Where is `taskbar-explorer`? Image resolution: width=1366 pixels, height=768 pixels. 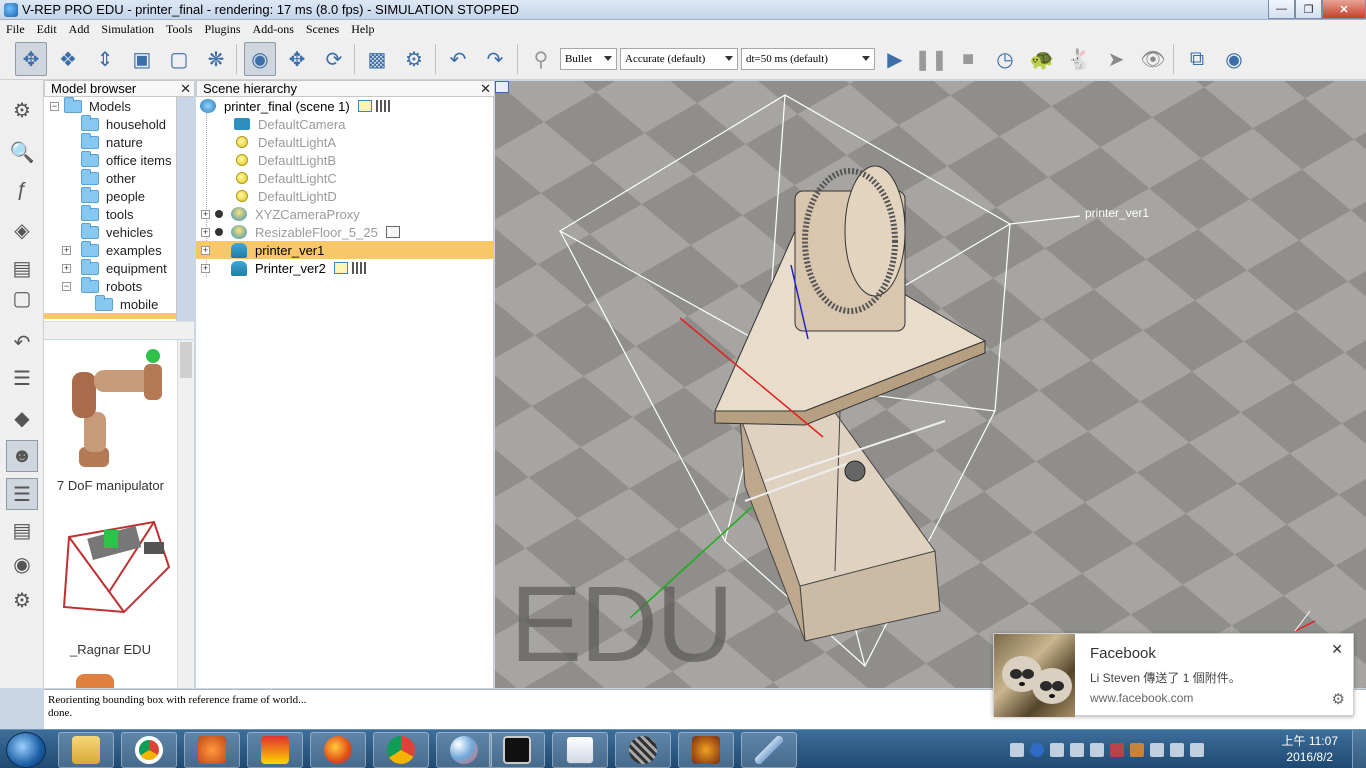 taskbar-explorer is located at coordinates (86, 750).